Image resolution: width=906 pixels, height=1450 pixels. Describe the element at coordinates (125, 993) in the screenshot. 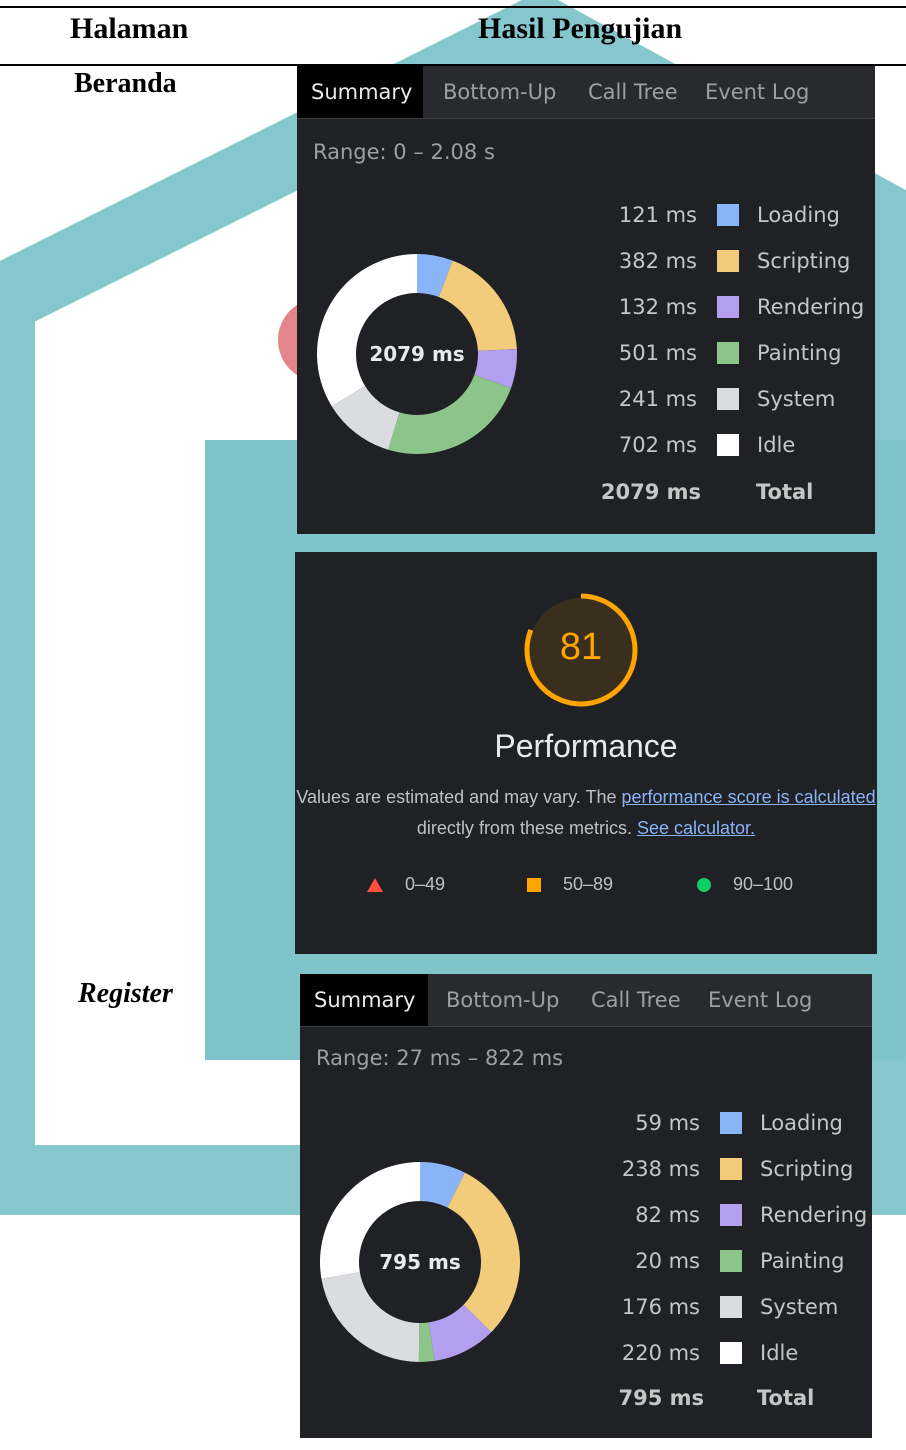

I see `row-label-register: Register` at that location.